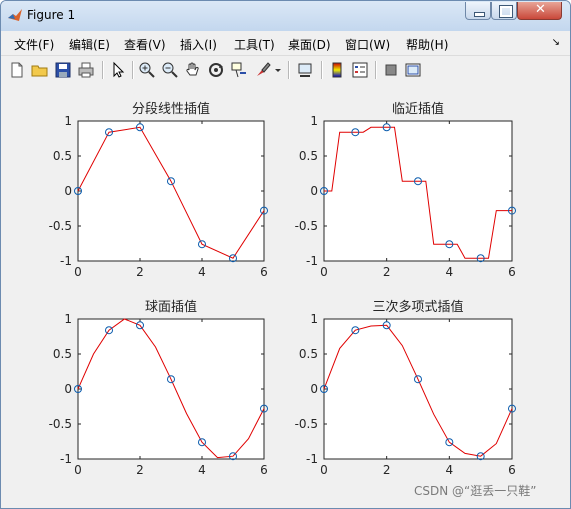  I want to click on subplot-title: 三次多项式插值, so click(417, 307).